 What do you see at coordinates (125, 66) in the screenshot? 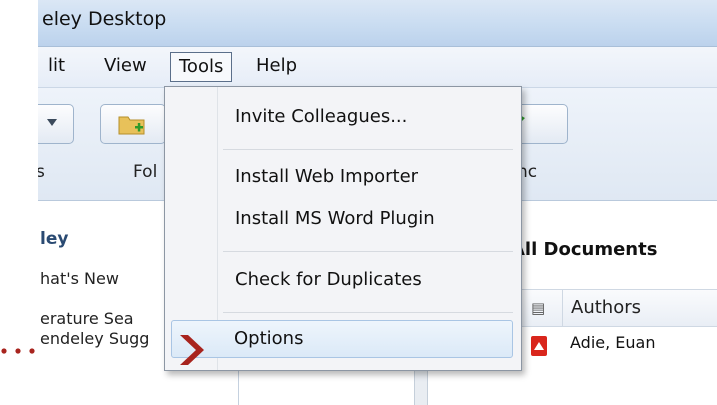
I see `menu-view: View` at bounding box center [125, 66].